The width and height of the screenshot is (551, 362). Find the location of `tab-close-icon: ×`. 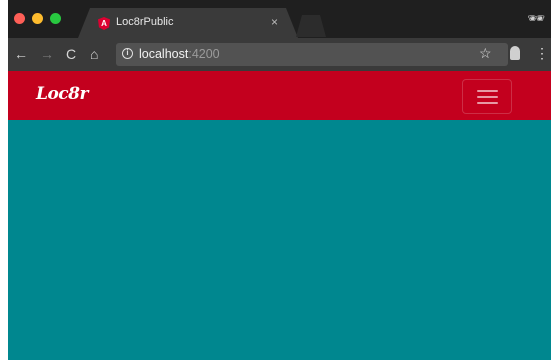

tab-close-icon: × is located at coordinates (274, 22).